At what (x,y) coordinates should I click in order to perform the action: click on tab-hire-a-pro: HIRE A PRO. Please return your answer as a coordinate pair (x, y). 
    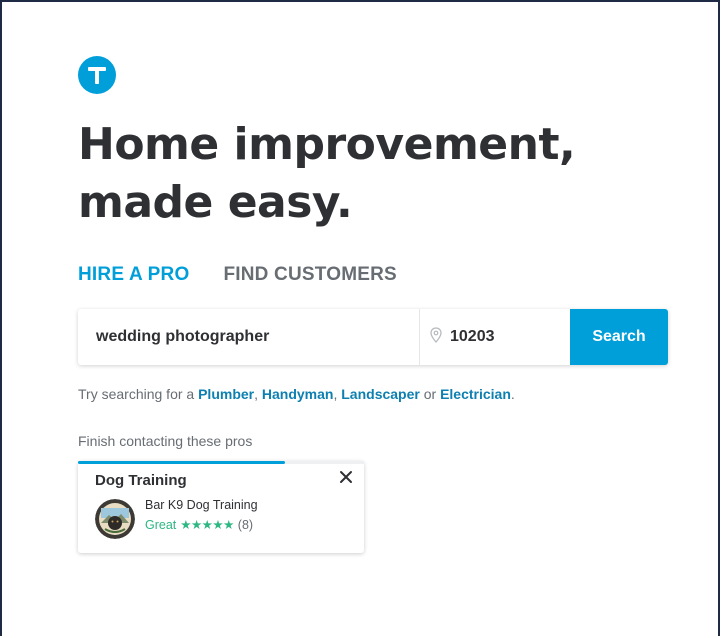
    Looking at the image, I should click on (133, 275).